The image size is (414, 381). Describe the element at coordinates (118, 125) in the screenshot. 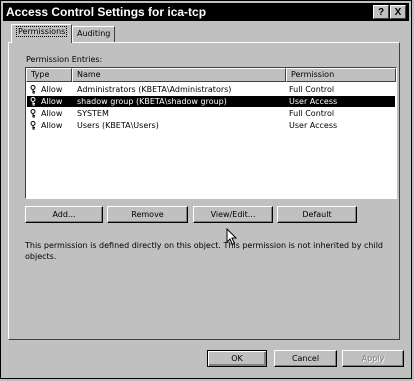

I see `entry-name: Users (KBETA\Users)` at that location.